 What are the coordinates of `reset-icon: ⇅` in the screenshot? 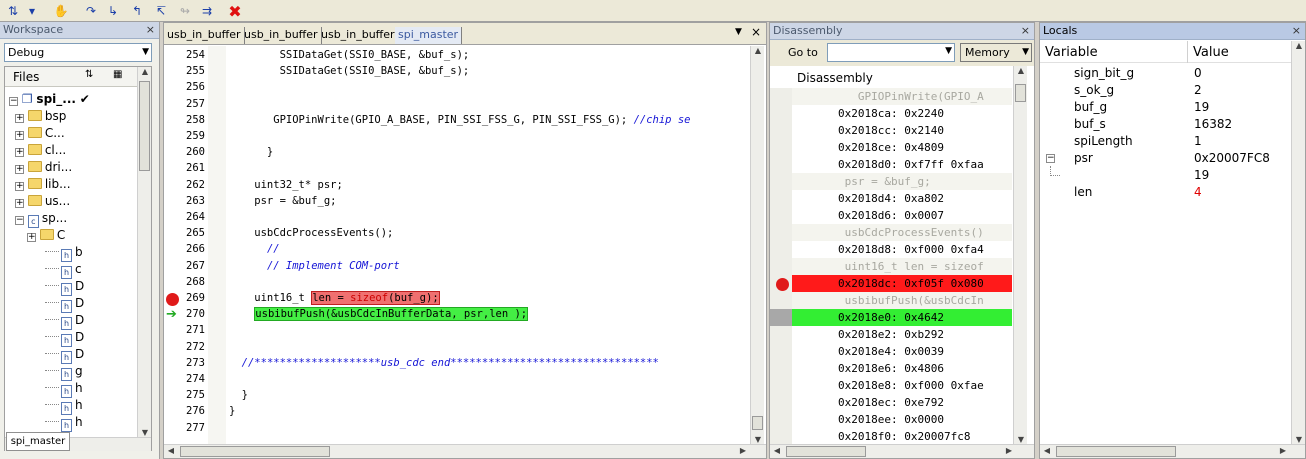 It's located at (13, 11).